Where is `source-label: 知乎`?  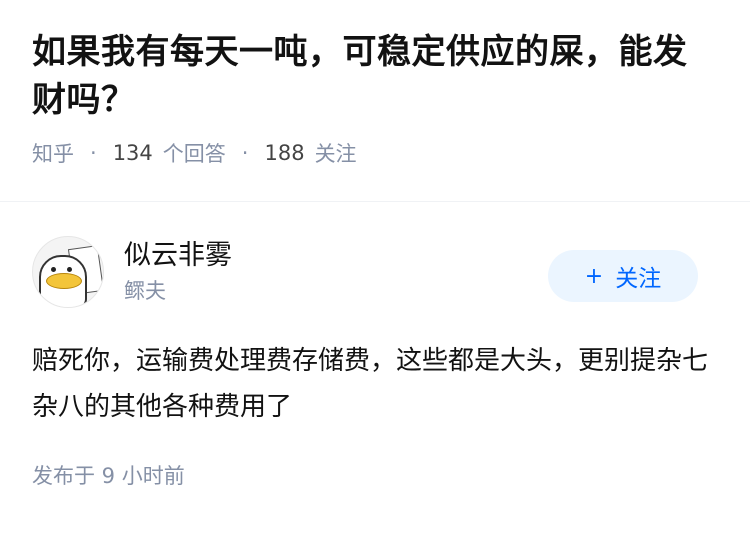 source-label: 知乎 is located at coordinates (53, 153).